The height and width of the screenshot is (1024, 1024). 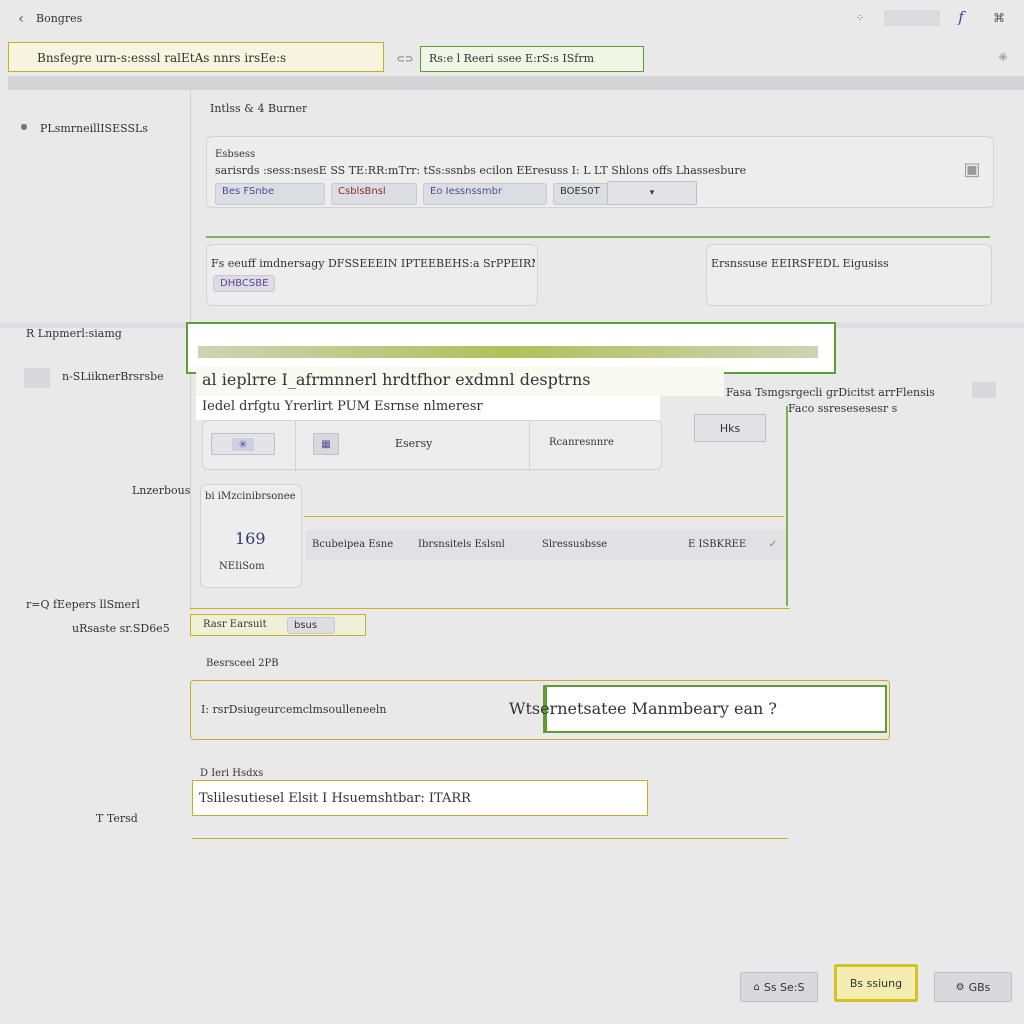 I want to click on left-label-1: PLsmrneillISESSLs, so click(x=94, y=128).